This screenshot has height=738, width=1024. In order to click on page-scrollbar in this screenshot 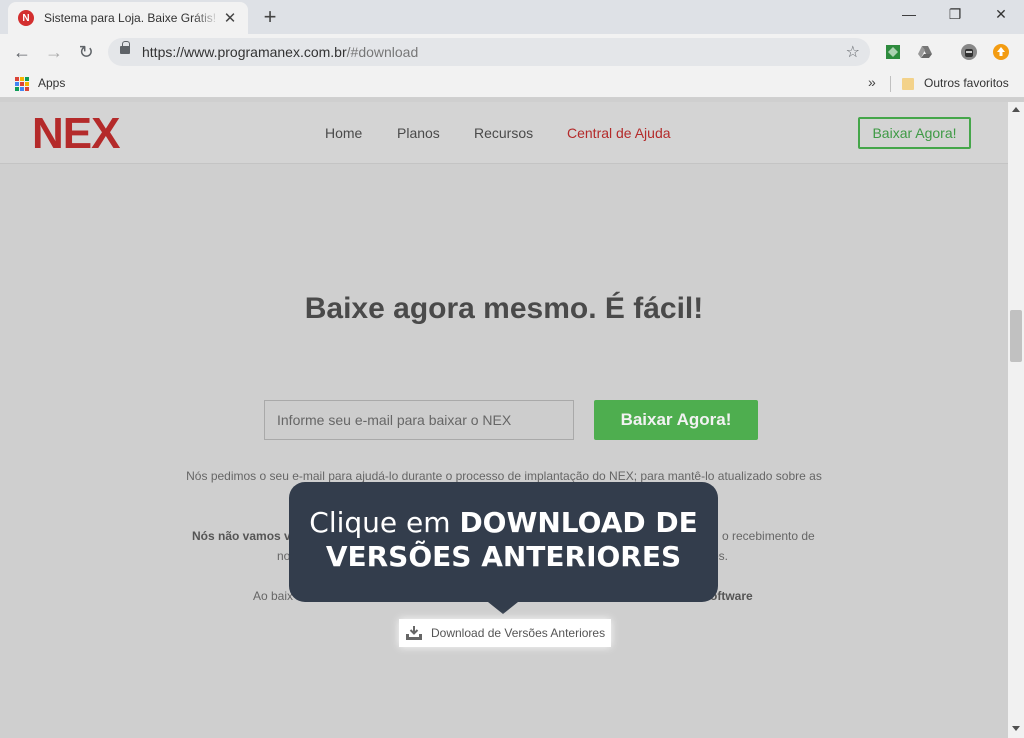, I will do `click(1016, 420)`.